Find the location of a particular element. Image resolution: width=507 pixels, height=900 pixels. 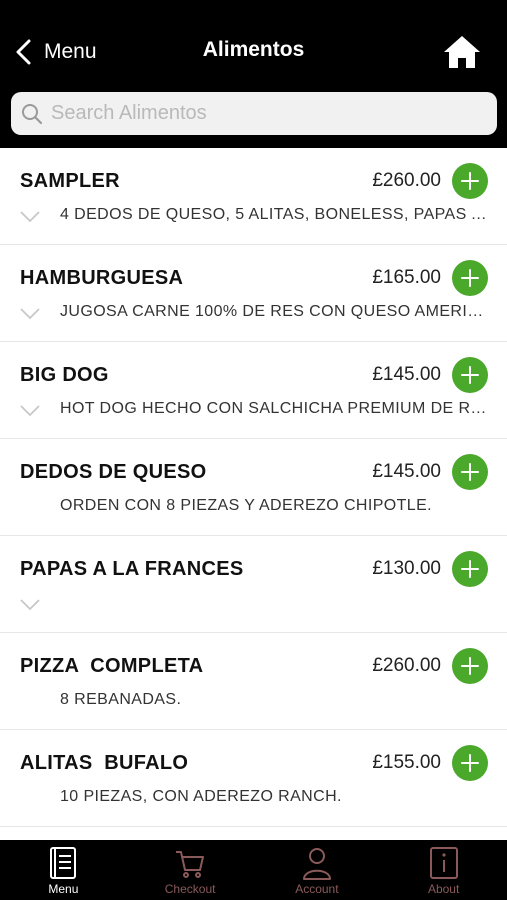

page-title: Alimentos is located at coordinates (253, 49).